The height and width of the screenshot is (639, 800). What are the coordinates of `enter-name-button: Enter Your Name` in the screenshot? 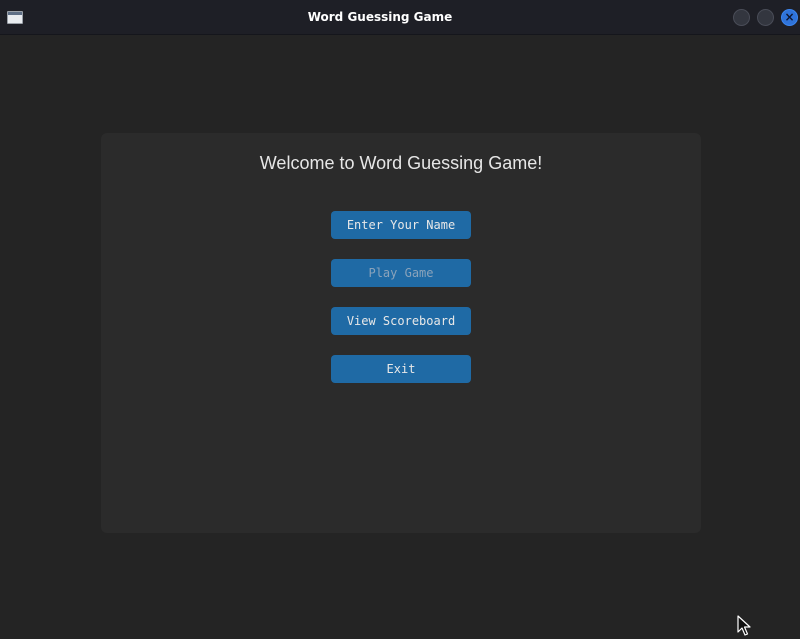 It's located at (401, 225).